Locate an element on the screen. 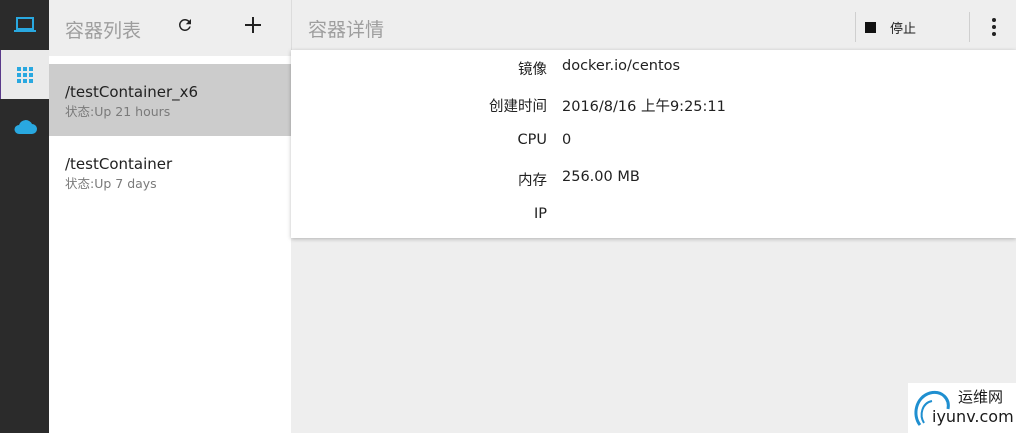 Image resolution: width=1016 pixels, height=433 pixels. field-value: 2016/8/16 上午9:25:11 is located at coordinates (644, 107).